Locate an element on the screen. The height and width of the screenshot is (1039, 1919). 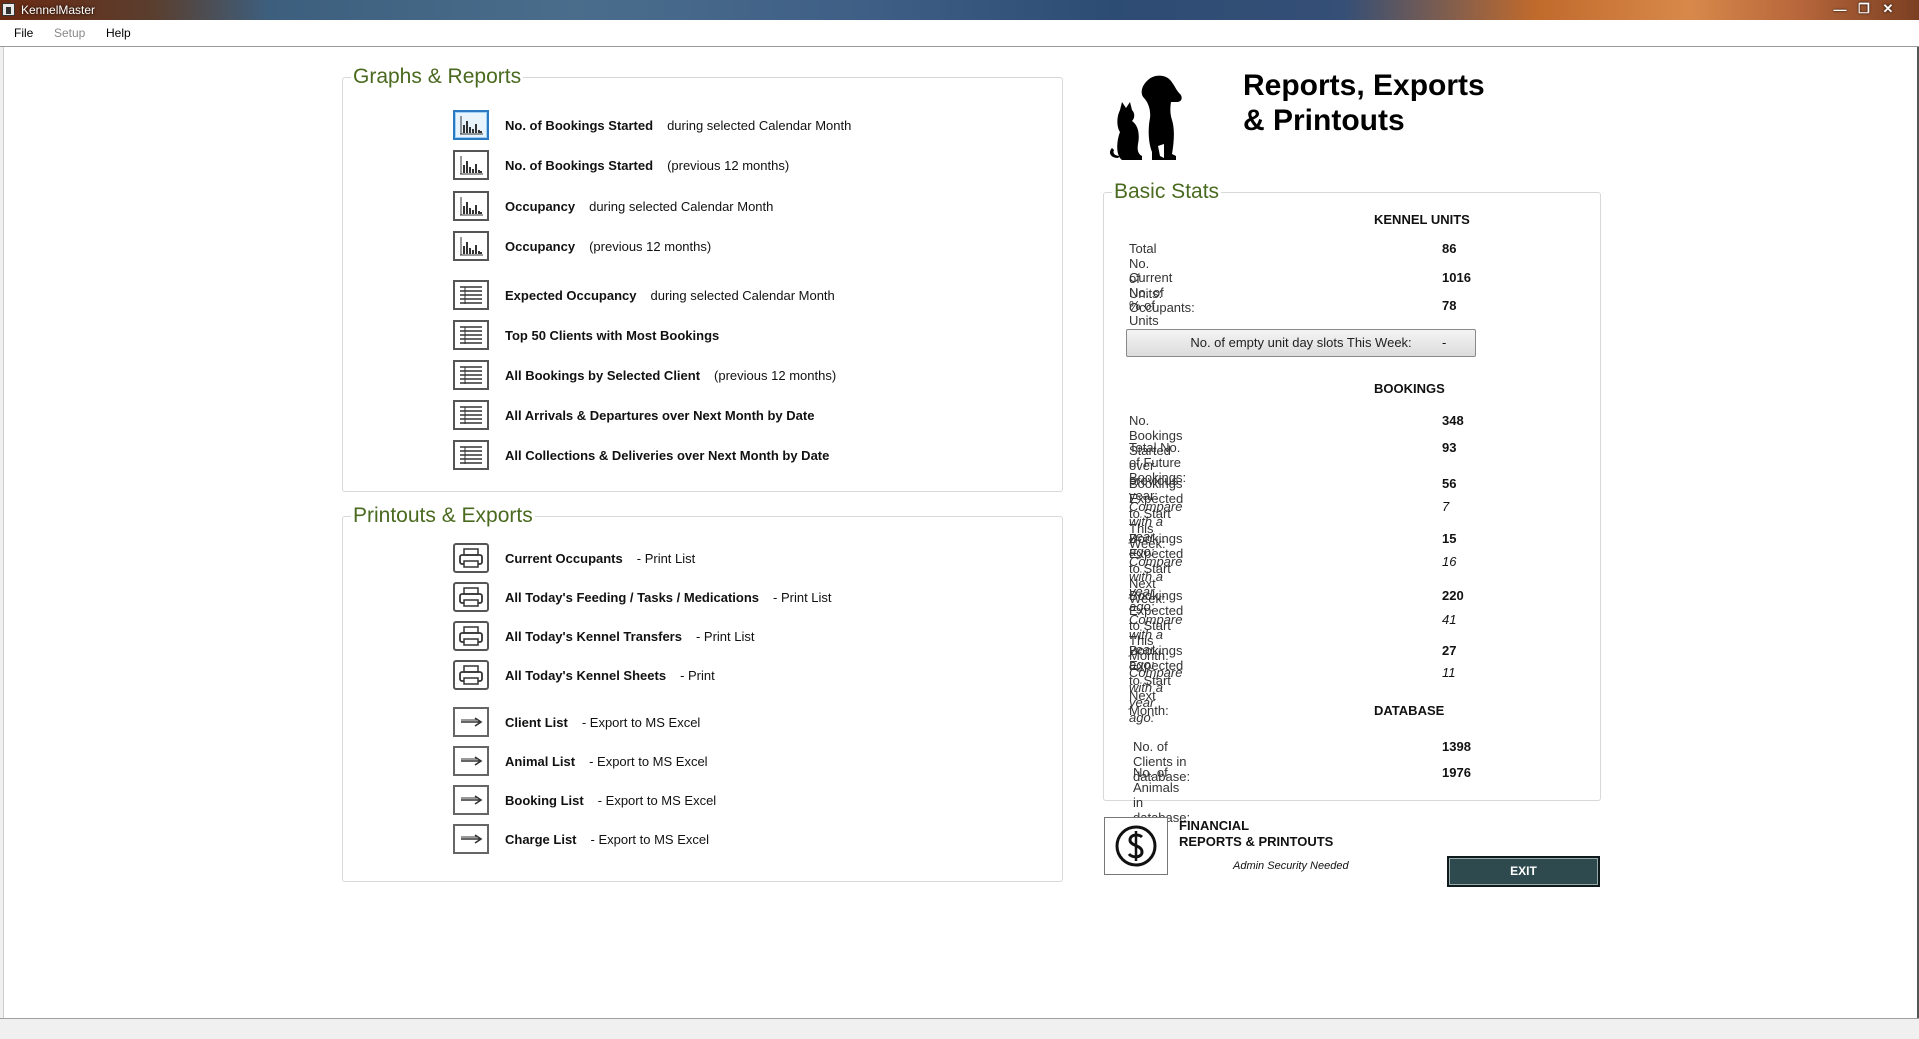
export-booking-list: Booking List - Export to MS Excel is located at coordinates (584, 800).